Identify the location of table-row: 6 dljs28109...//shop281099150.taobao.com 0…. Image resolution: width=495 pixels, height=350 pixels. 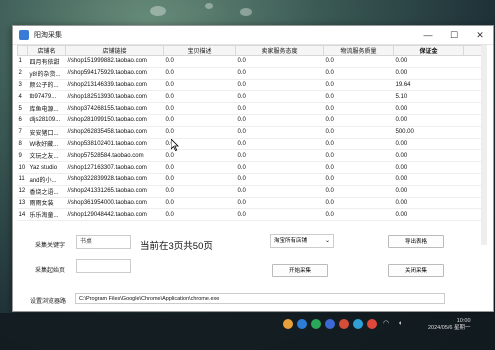
(252, 120).